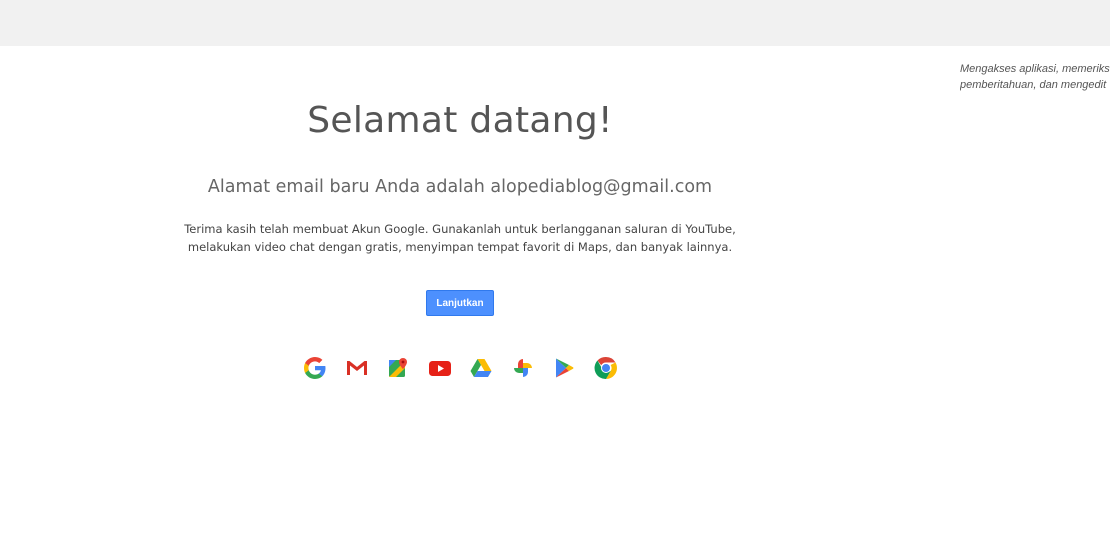  What do you see at coordinates (1035, 69) in the screenshot?
I see `side-note-line1: Mengakses aplikasi, memeriksa` at bounding box center [1035, 69].